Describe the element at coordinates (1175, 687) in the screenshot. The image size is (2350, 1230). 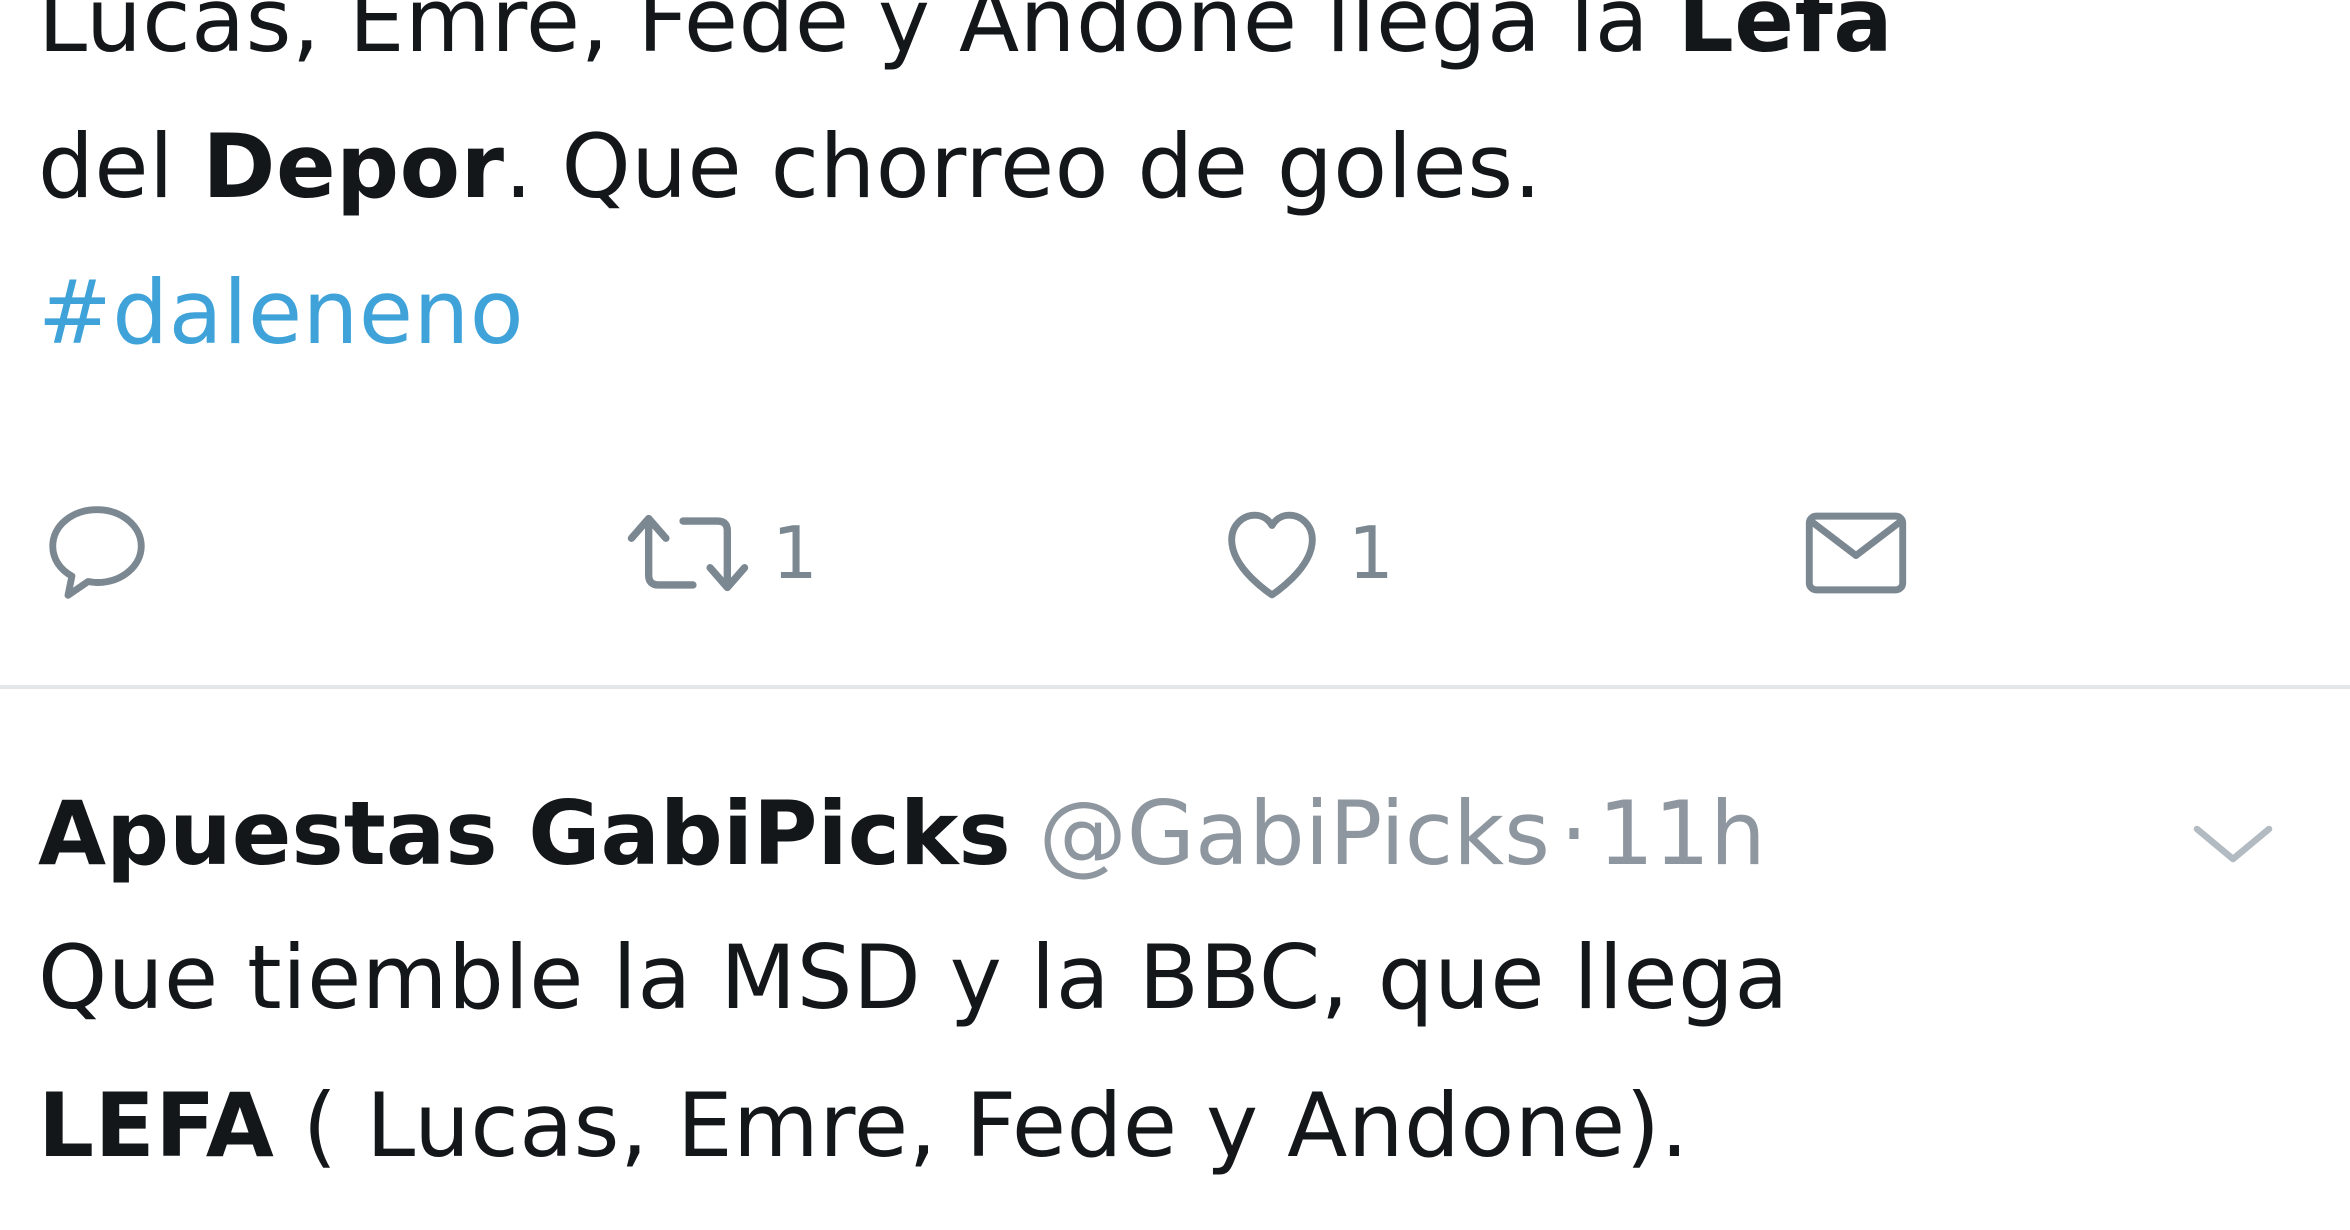
I see `tweet-divider` at that location.